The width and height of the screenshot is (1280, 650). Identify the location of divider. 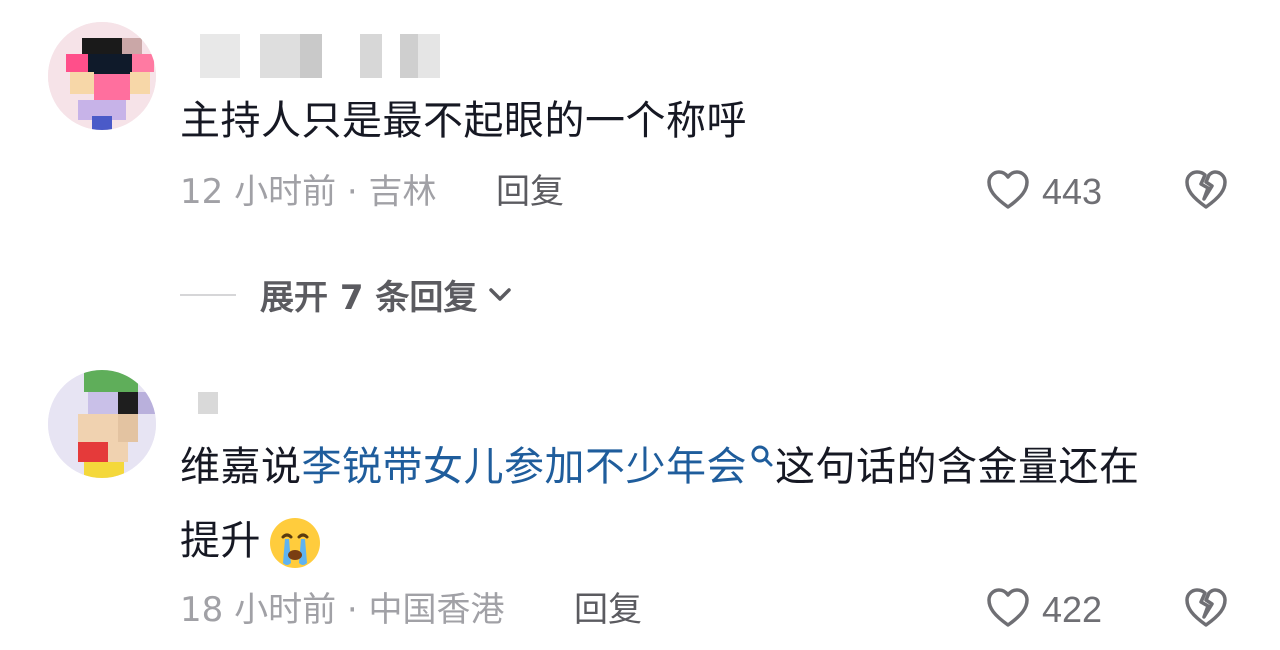
(208, 294).